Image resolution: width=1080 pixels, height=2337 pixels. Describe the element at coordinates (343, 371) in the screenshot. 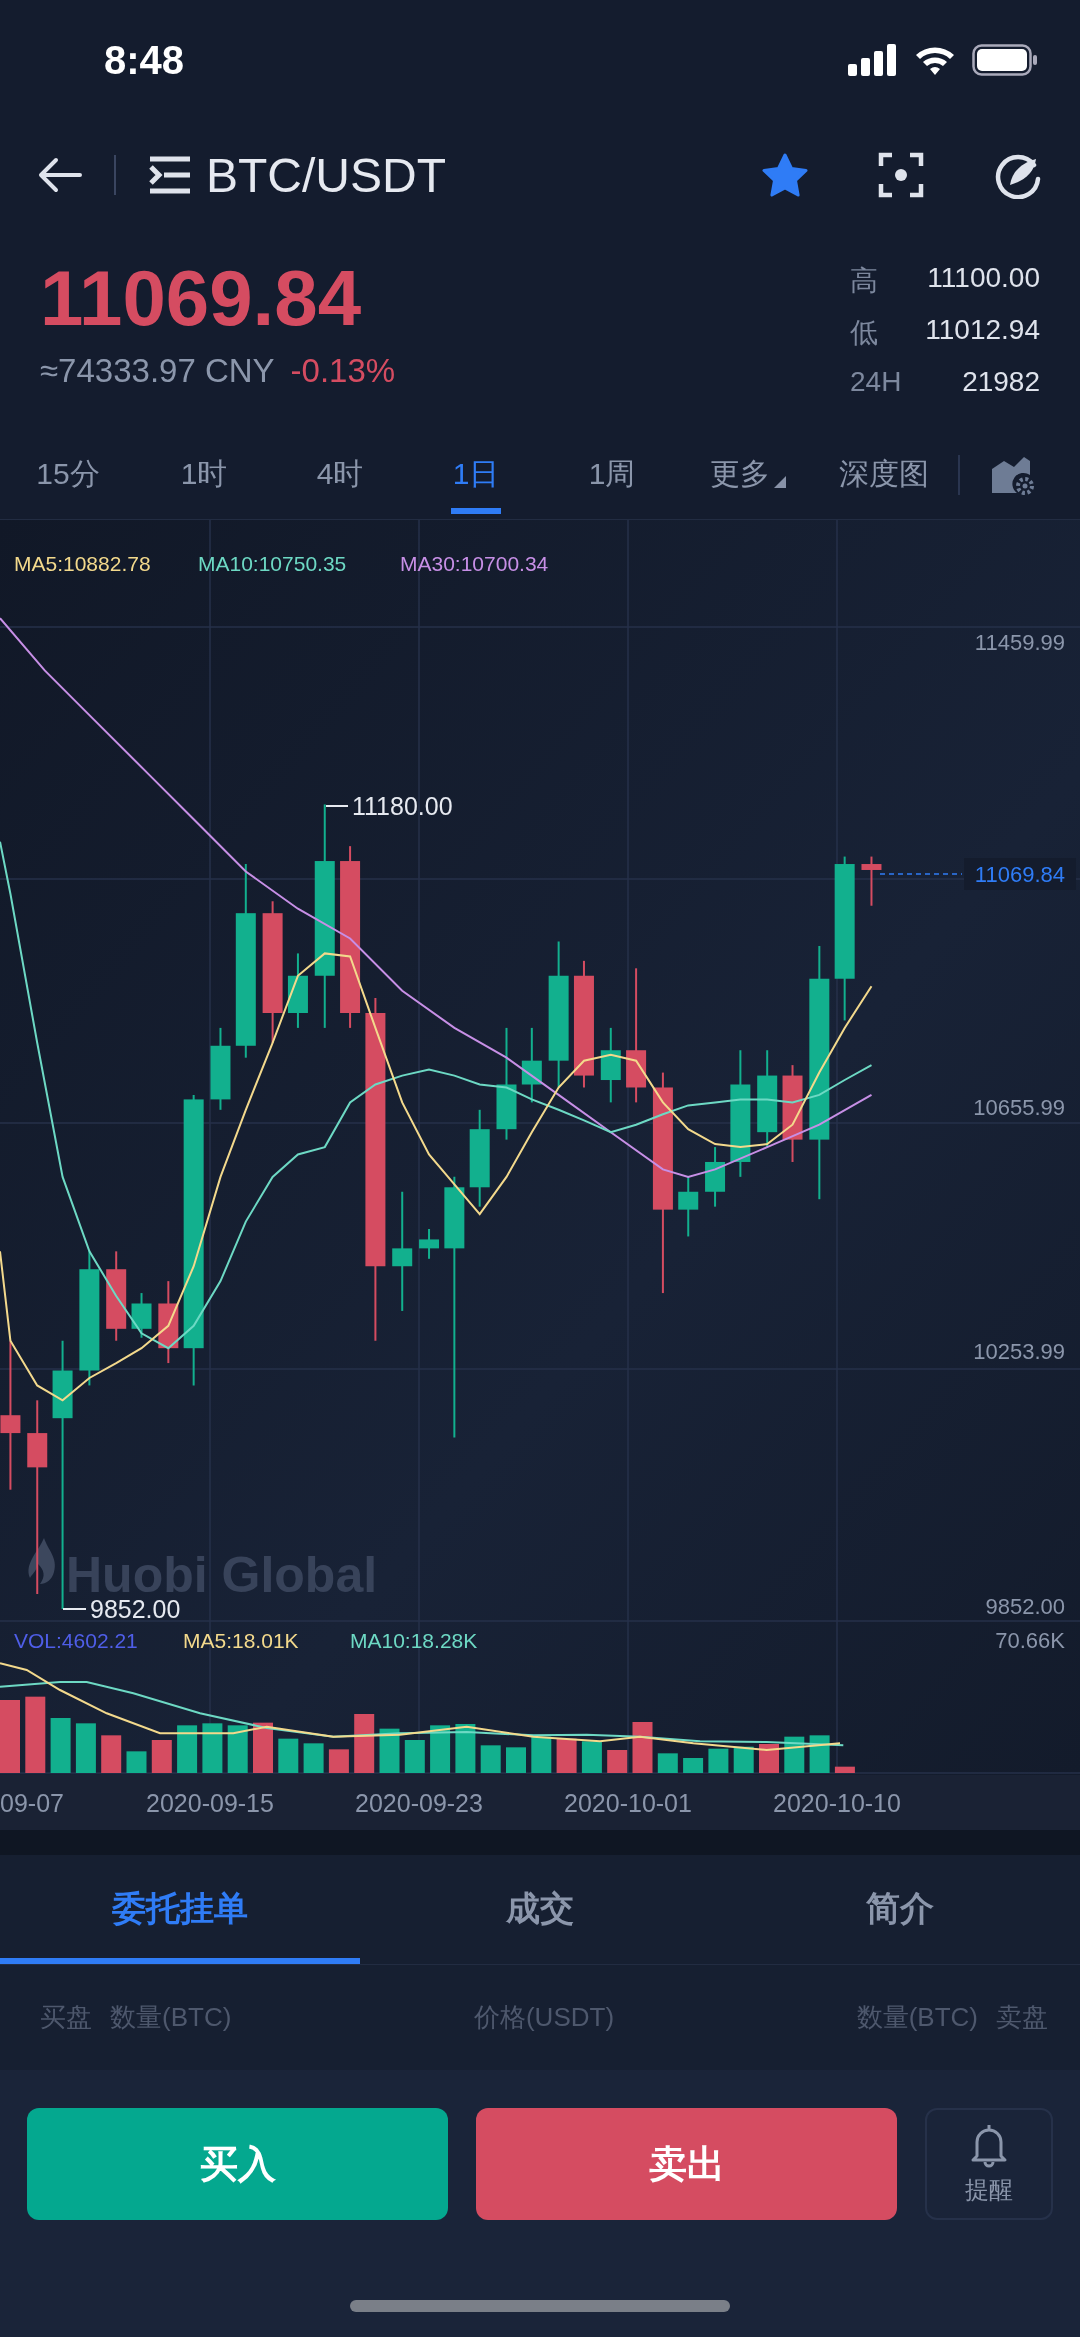

I see `price-change: -0.13%` at that location.